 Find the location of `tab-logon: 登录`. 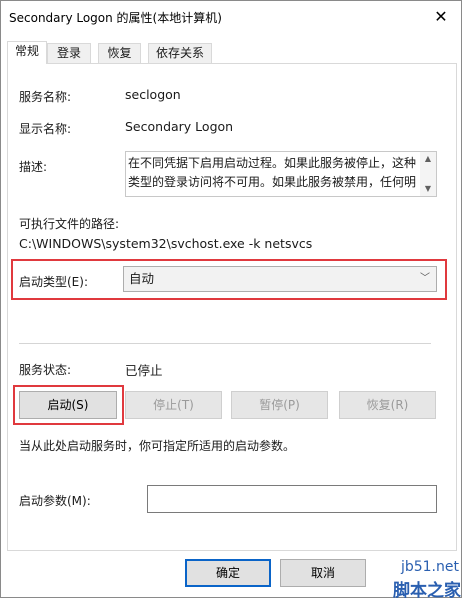

tab-logon: 登录 is located at coordinates (69, 53).